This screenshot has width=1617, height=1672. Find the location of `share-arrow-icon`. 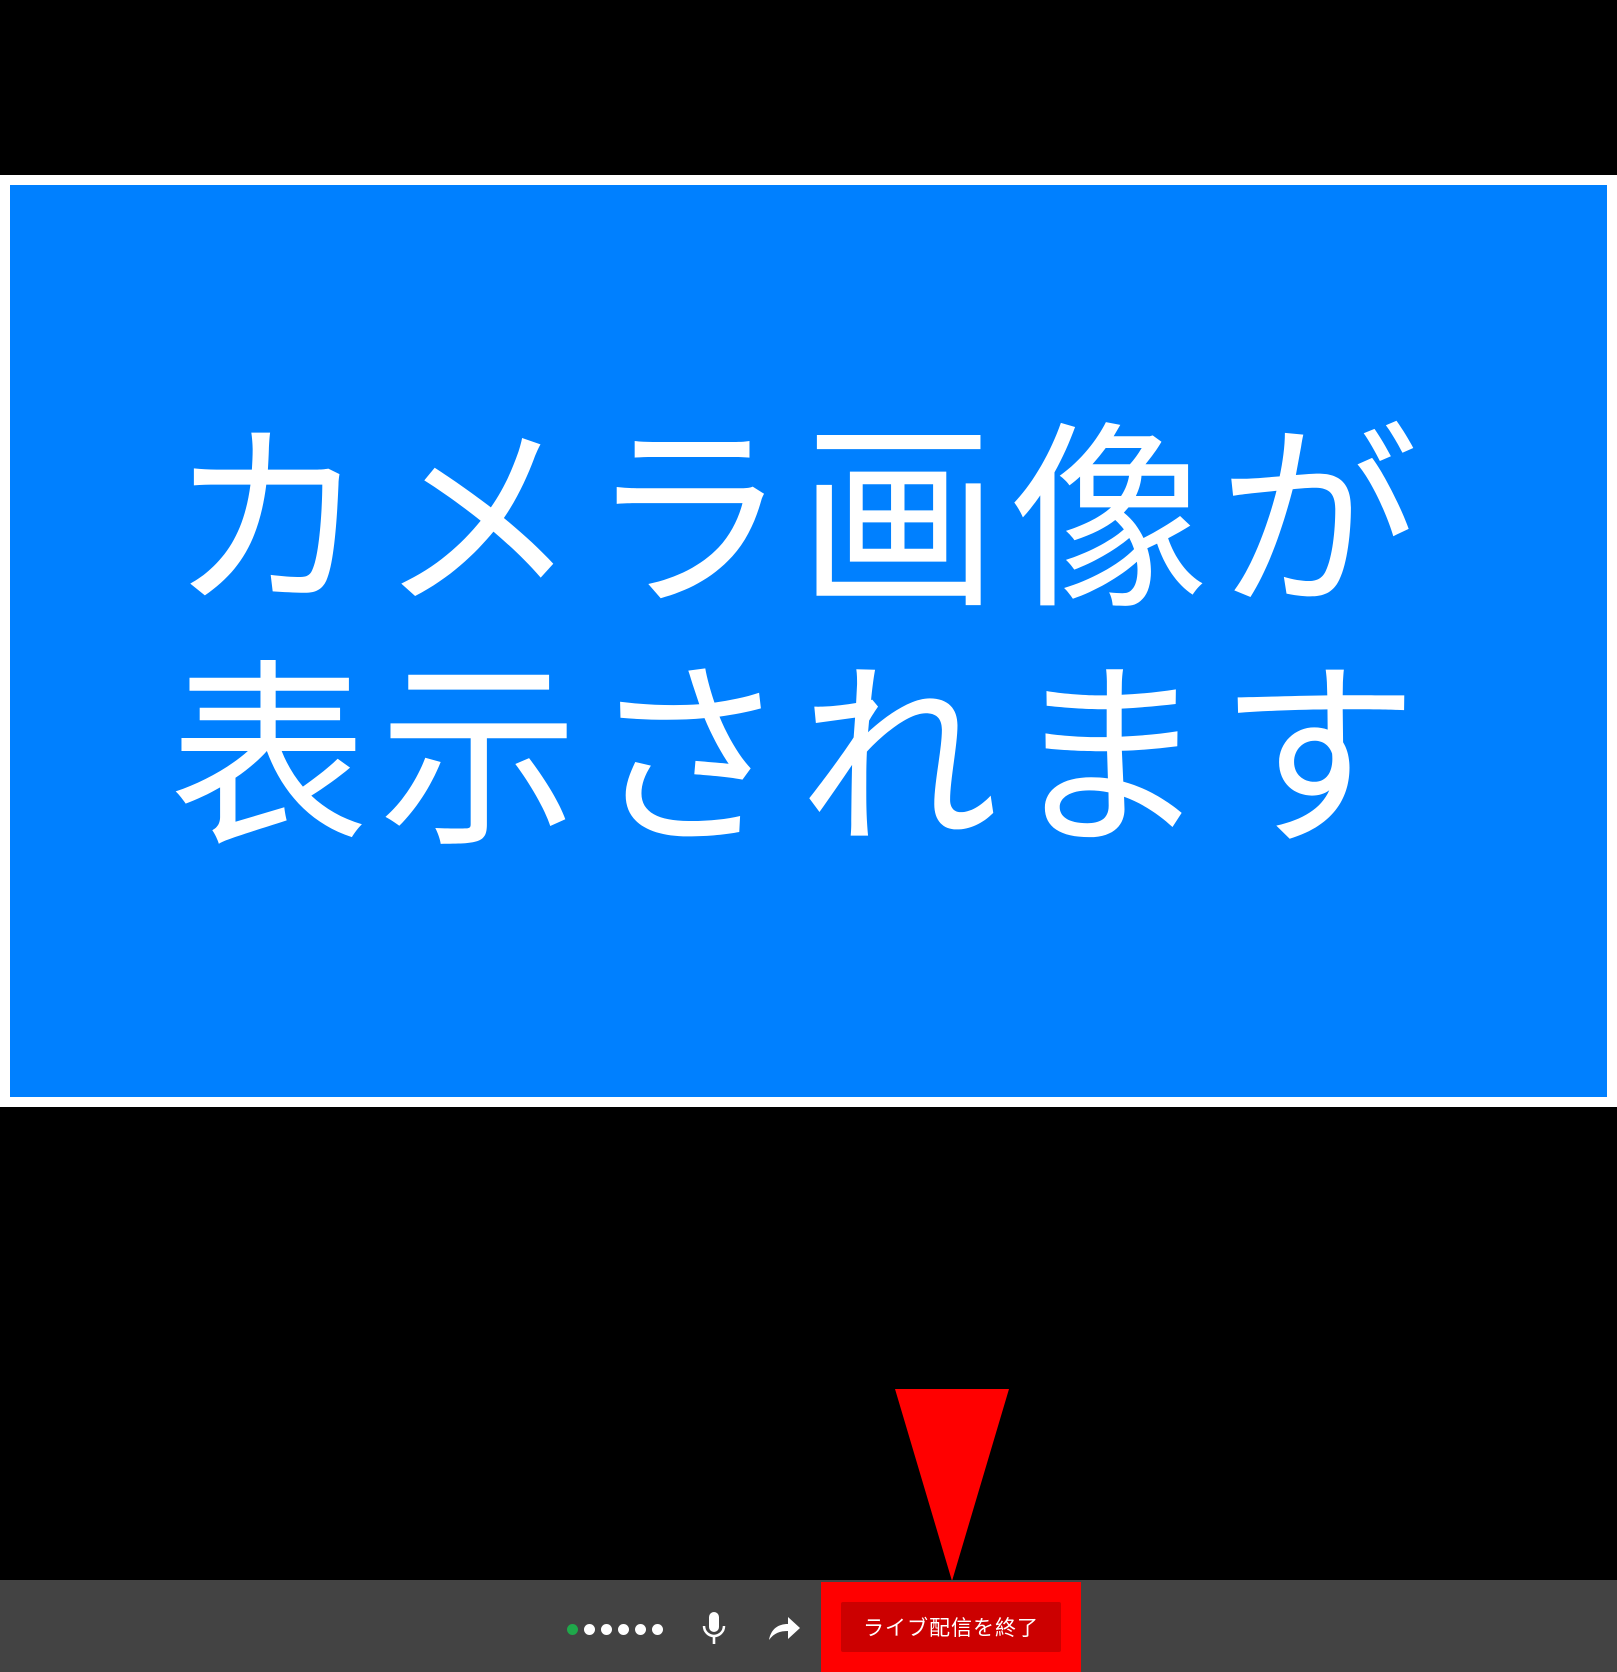

share-arrow-icon is located at coordinates (784, 1628).